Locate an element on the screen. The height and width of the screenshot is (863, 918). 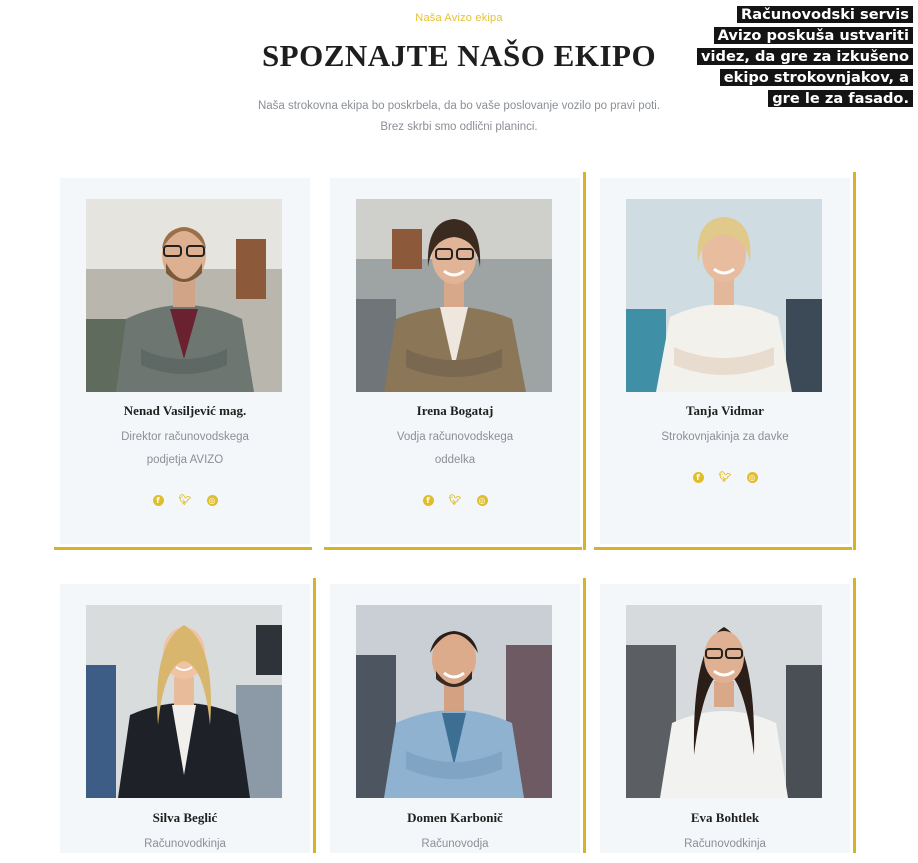
team-member-name: Tanja Vidmar is located at coordinates (725, 410).